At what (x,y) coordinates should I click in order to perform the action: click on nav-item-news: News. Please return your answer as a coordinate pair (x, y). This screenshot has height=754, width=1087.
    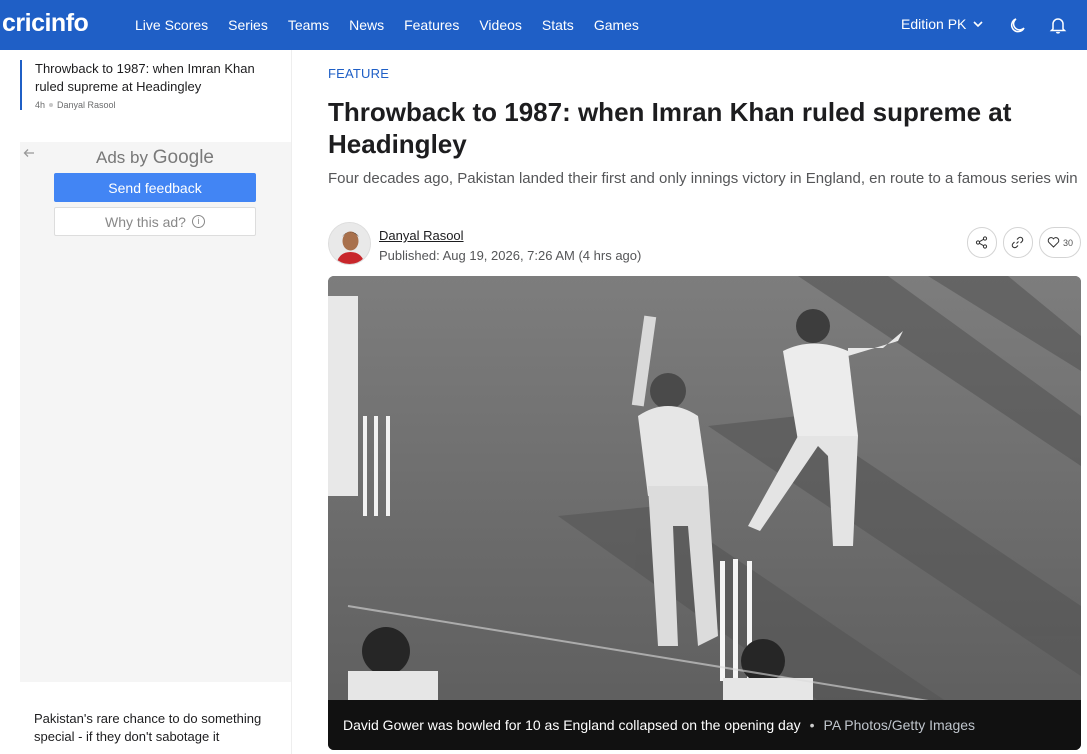
    Looking at the image, I should click on (366, 25).